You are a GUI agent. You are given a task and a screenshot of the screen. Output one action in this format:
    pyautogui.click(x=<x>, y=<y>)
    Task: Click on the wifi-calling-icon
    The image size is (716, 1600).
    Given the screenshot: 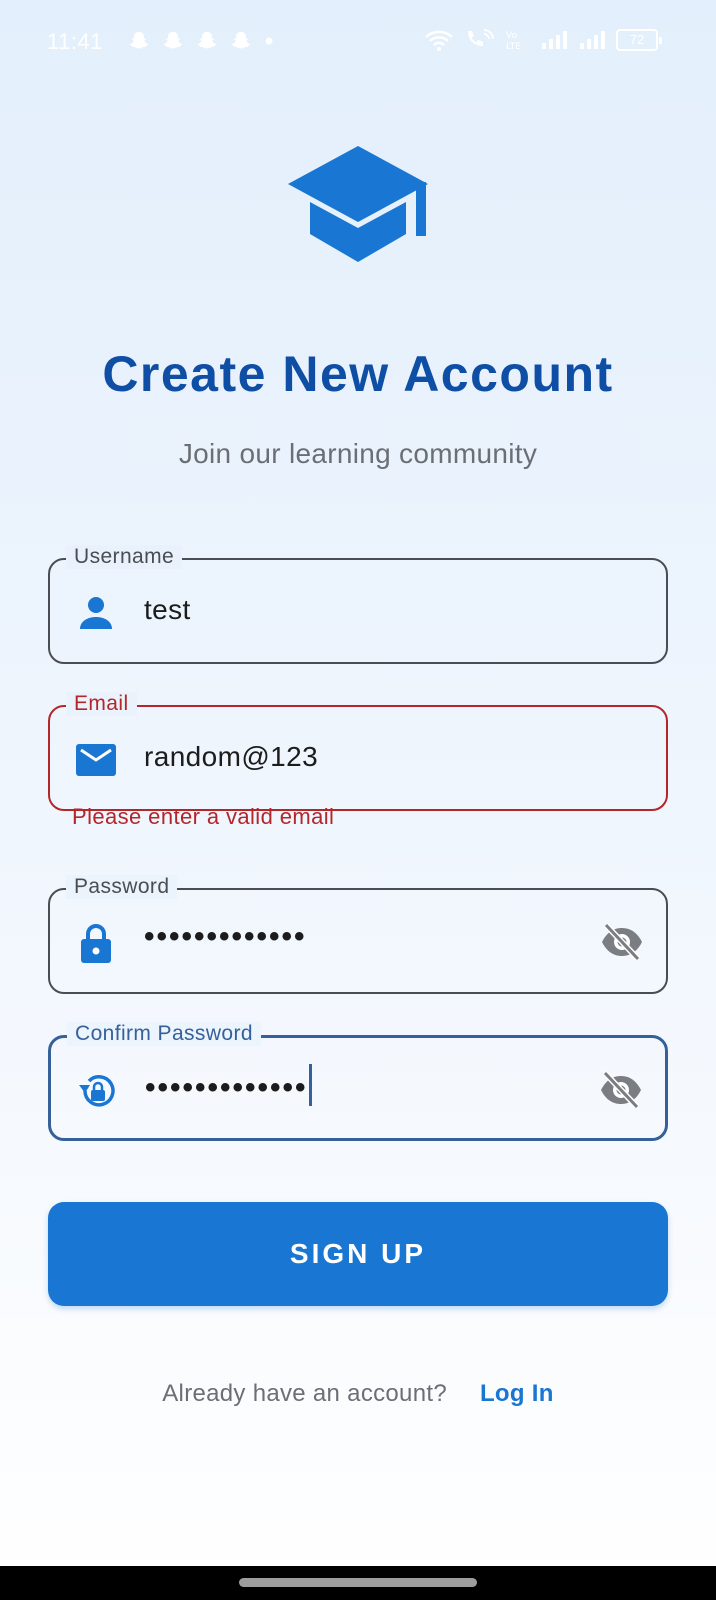 What is the action you would take?
    pyautogui.click(x=481, y=37)
    